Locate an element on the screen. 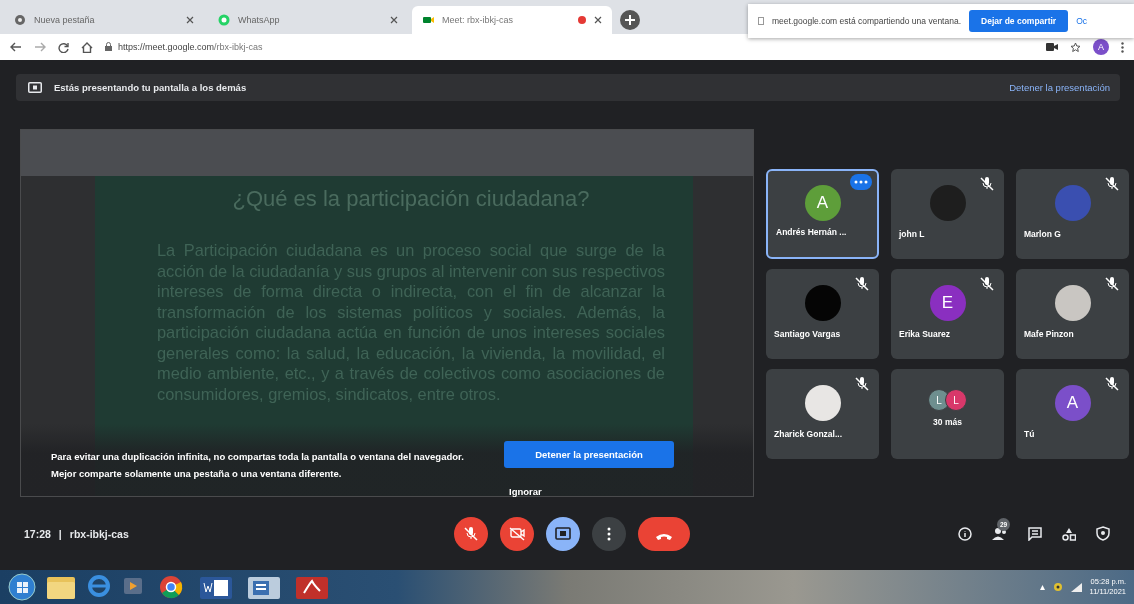 The width and height of the screenshot is (1134, 604). participant-name: Erika Suarez is located at coordinates (925, 334).